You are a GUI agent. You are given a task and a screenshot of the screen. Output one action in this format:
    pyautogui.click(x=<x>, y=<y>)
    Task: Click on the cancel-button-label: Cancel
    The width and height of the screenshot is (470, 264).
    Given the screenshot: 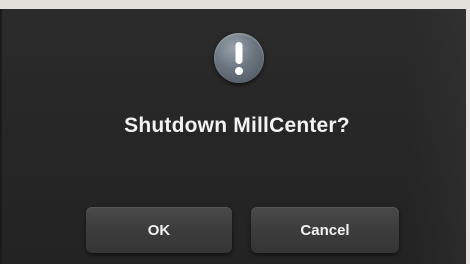 What is the action you would take?
    pyautogui.click(x=325, y=230)
    